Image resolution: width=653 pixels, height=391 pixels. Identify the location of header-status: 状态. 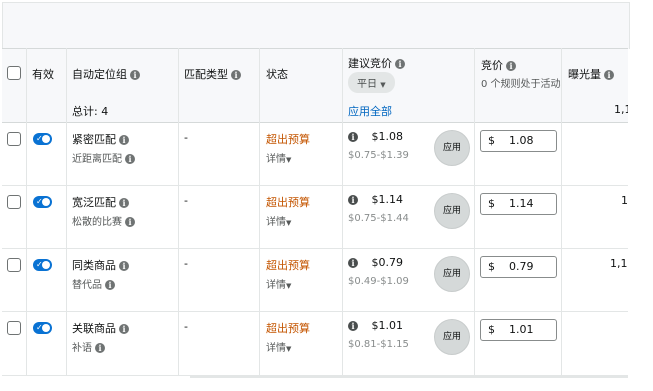
(277, 74).